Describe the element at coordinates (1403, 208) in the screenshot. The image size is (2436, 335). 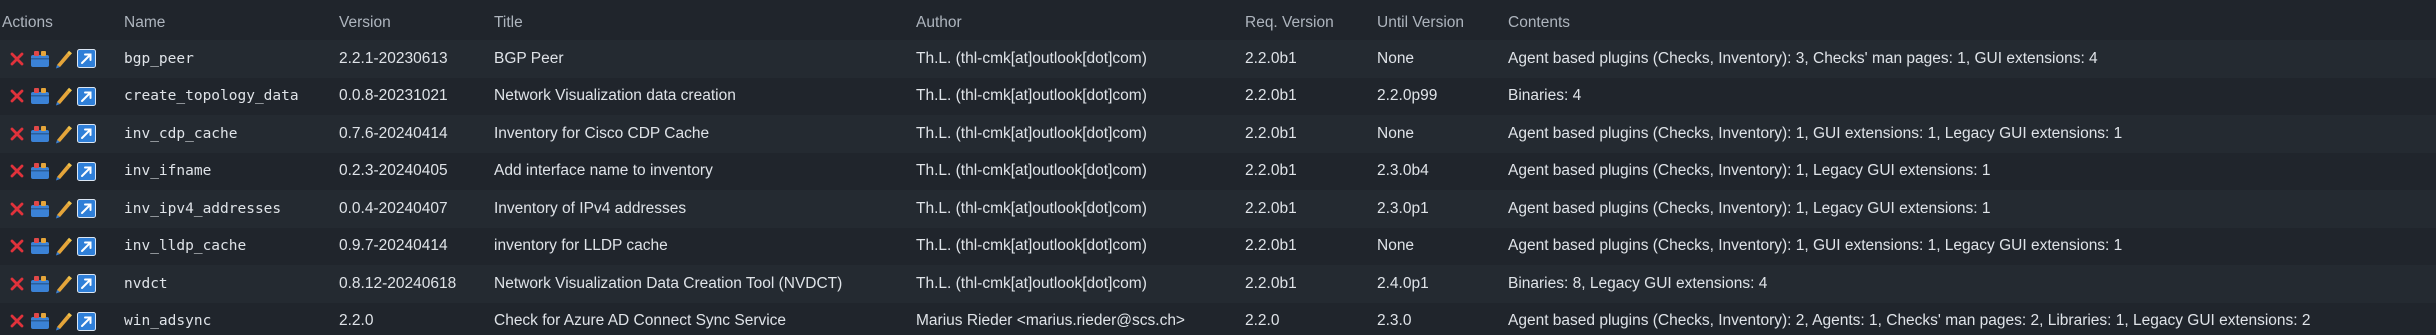
I see `package-until-version: 2.3.0p1` at that location.